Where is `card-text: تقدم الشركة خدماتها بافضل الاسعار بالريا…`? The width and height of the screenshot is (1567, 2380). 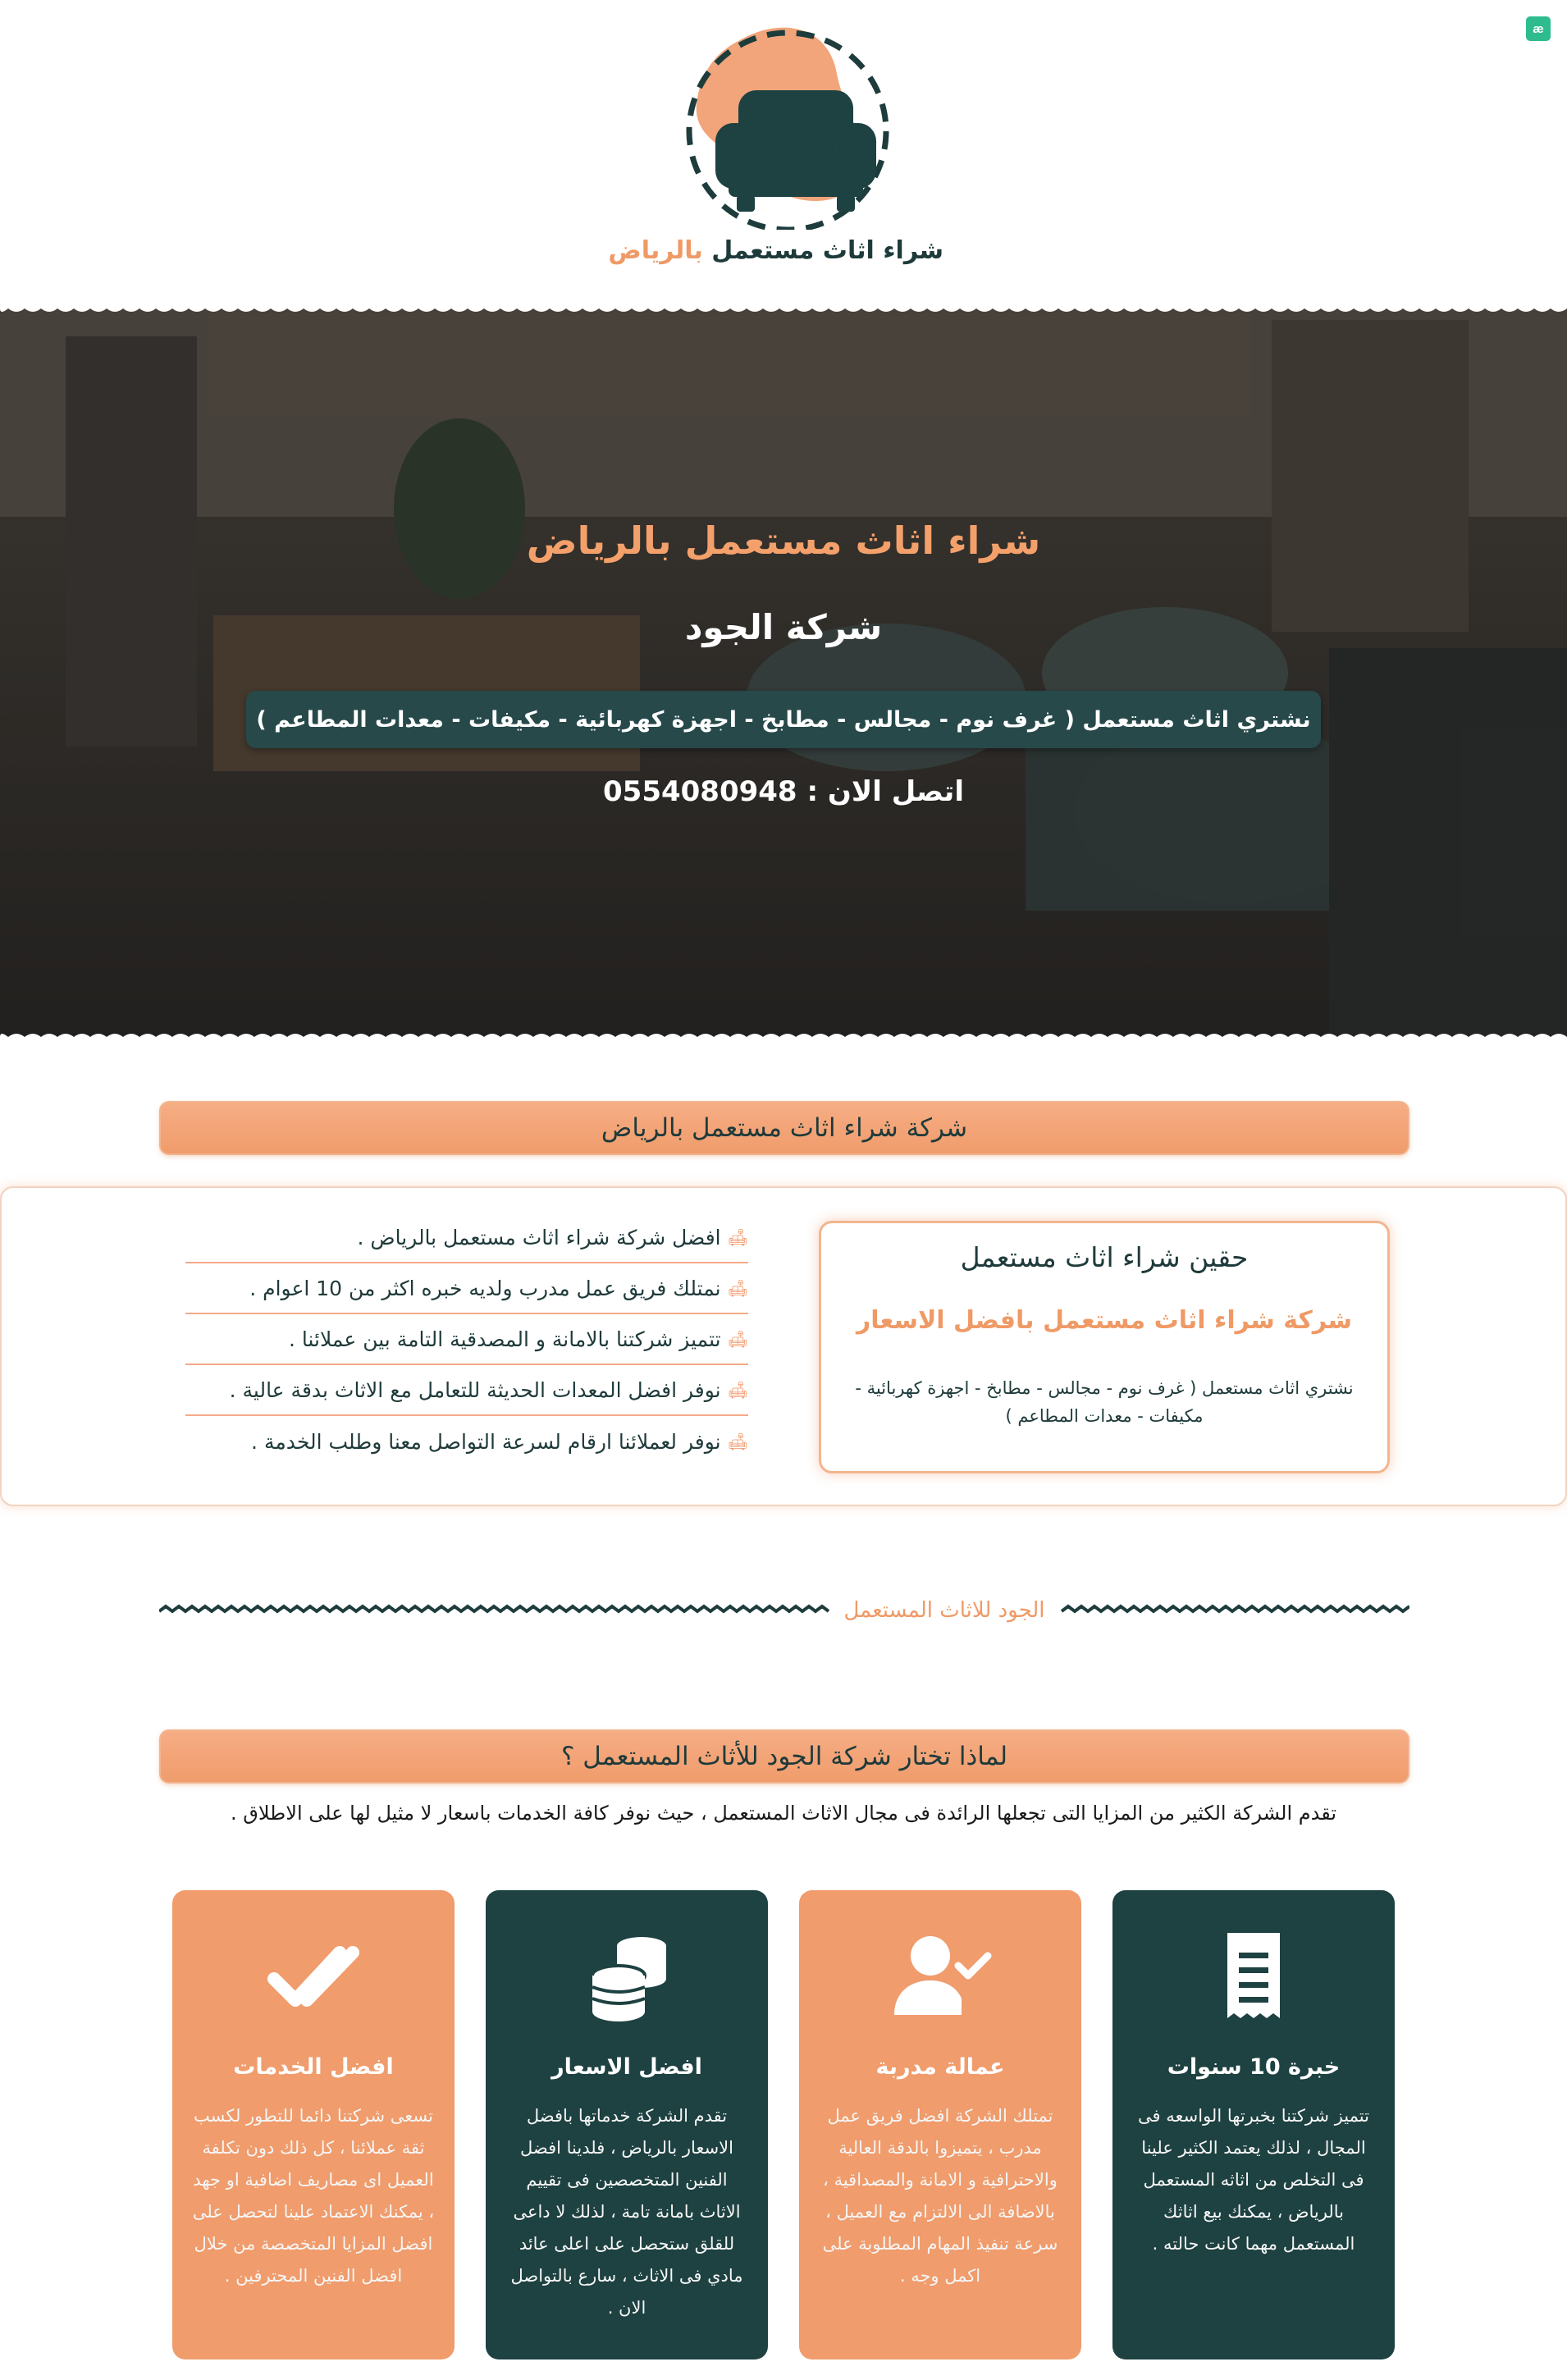
card-text: تقدم الشركة خدماتها بافضل الاسعار بالريا… is located at coordinates (626, 2212).